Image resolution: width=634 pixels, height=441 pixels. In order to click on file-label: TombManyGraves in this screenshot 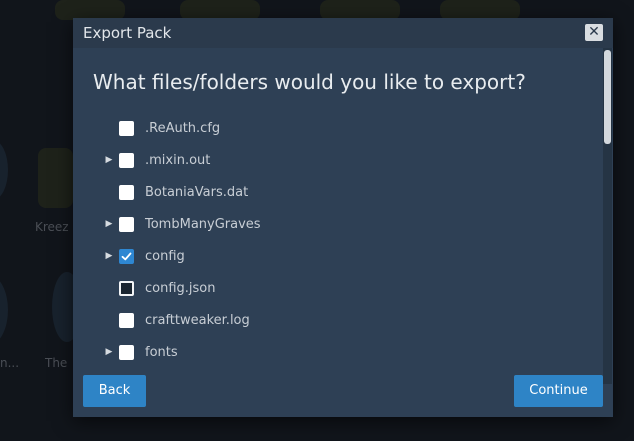, I will do `click(203, 224)`.